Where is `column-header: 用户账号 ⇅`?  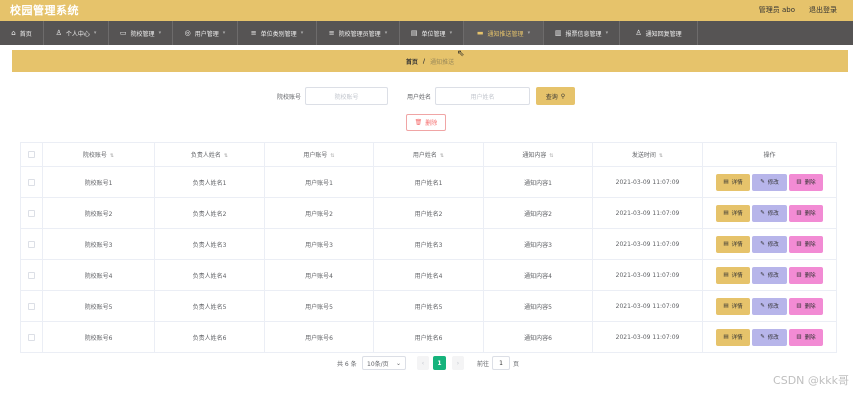 column-header: 用户账号 ⇅ is located at coordinates (319, 154).